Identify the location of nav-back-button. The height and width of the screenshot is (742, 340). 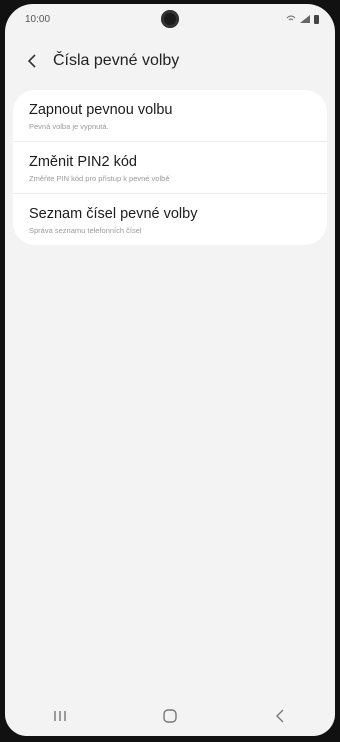
(280, 716).